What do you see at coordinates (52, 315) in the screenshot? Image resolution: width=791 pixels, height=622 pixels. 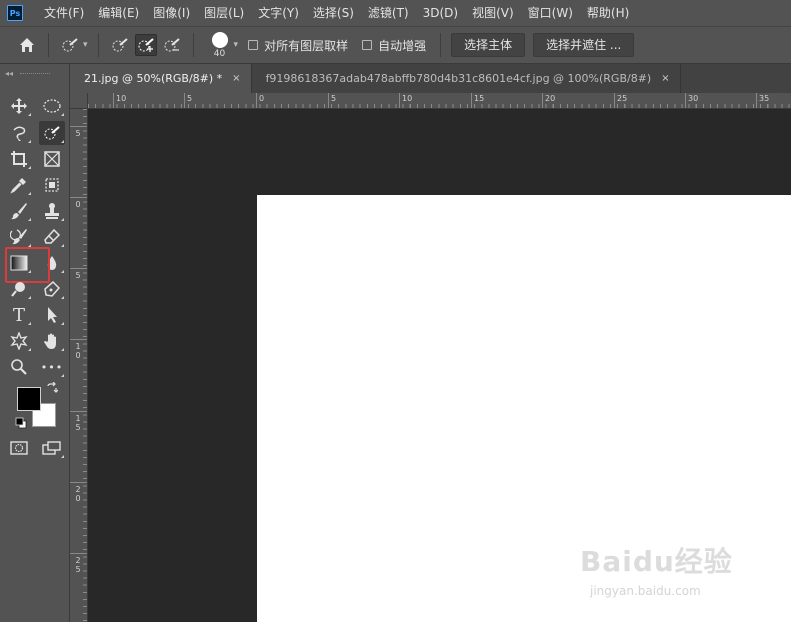 I see `path-selection-tool-icon` at bounding box center [52, 315].